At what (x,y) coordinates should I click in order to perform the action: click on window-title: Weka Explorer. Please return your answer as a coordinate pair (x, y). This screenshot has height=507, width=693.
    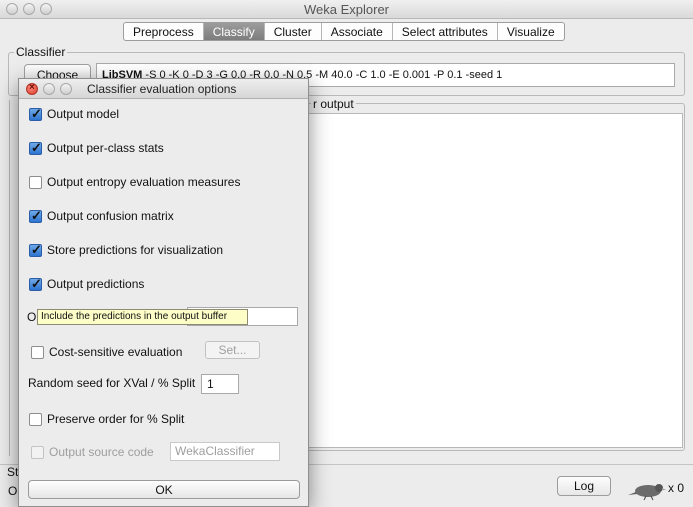
    Looking at the image, I should click on (346, 9).